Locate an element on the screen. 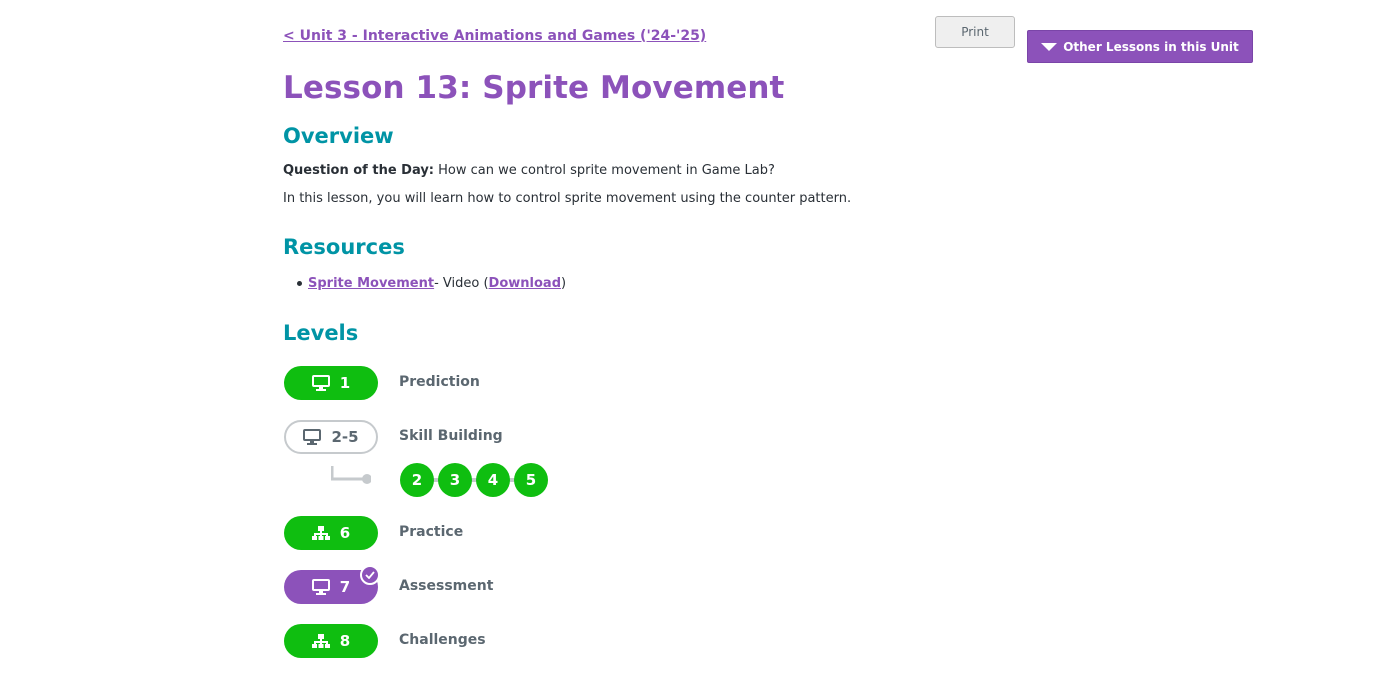 The width and height of the screenshot is (1399, 673). level-8-button: 8 is located at coordinates (331, 641).